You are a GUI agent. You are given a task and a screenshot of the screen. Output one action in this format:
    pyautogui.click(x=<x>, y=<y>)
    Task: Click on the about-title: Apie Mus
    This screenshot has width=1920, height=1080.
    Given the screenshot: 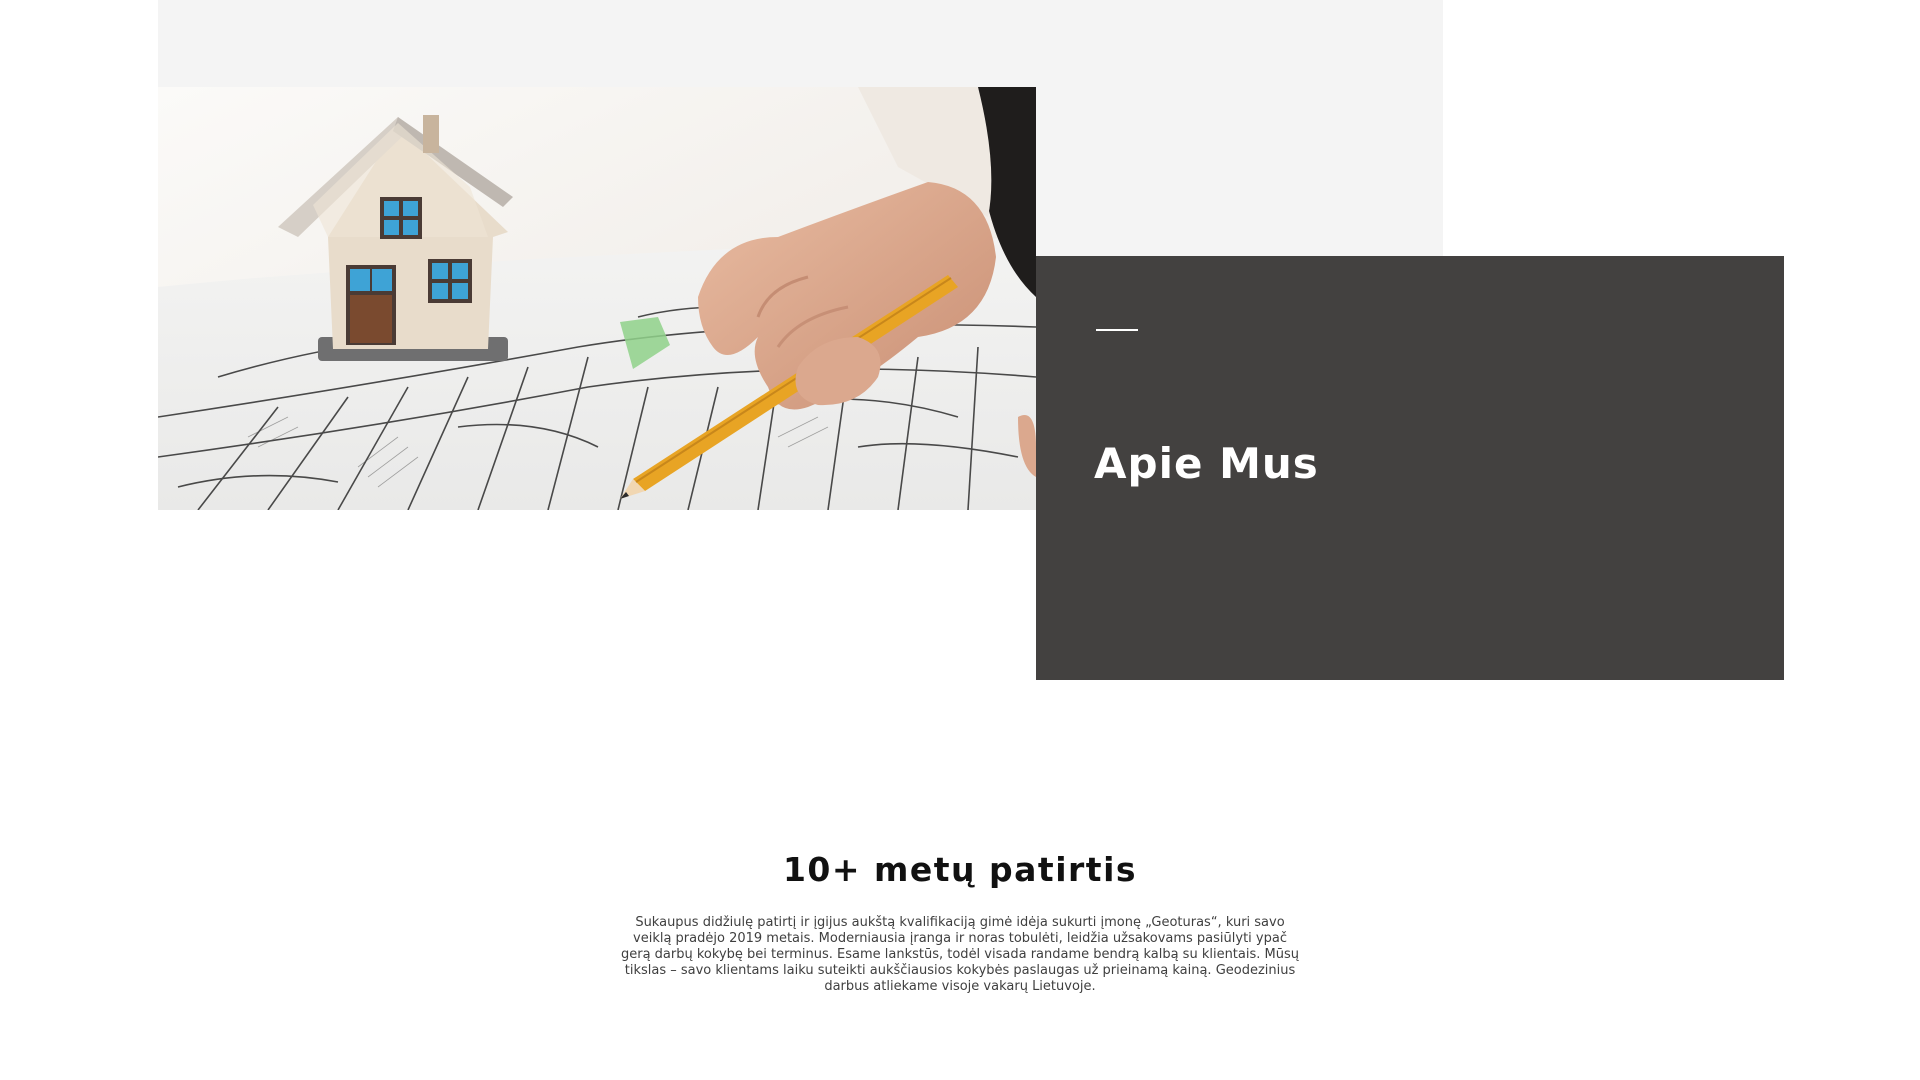 What is the action you would take?
    pyautogui.click(x=1206, y=463)
    